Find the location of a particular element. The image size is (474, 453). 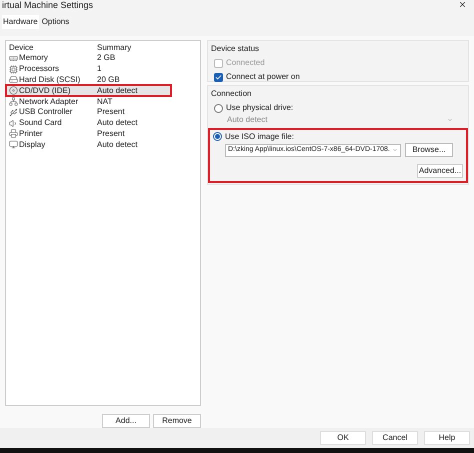

device-row: Network Adapter NAT is located at coordinates (103, 101).